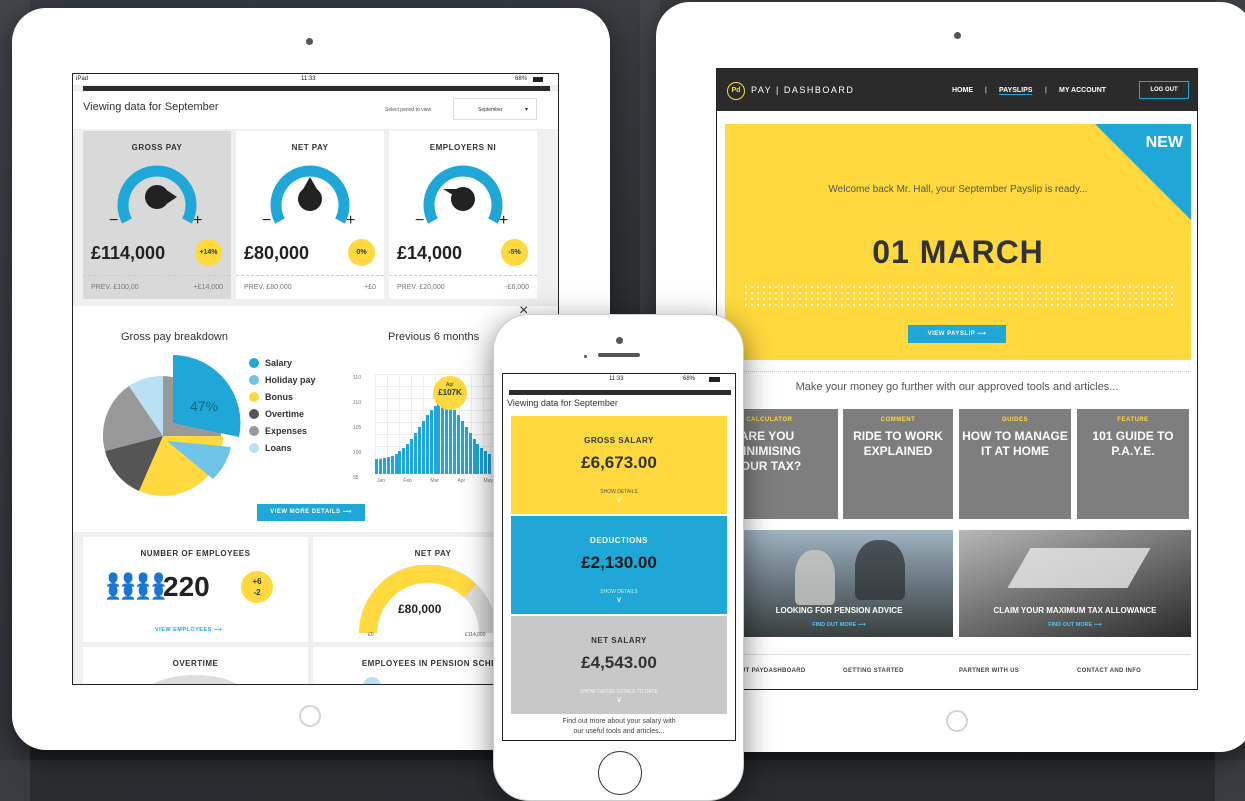 Image resolution: width=1245 pixels, height=801 pixels. What do you see at coordinates (310, 147) in the screenshot?
I see `gauge-title: NET PAY` at bounding box center [310, 147].